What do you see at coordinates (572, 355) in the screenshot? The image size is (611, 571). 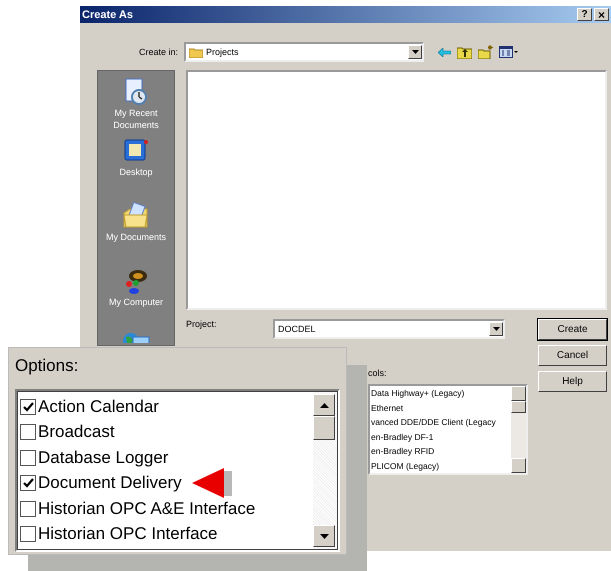 I see `dialog-button: Cancel` at bounding box center [572, 355].